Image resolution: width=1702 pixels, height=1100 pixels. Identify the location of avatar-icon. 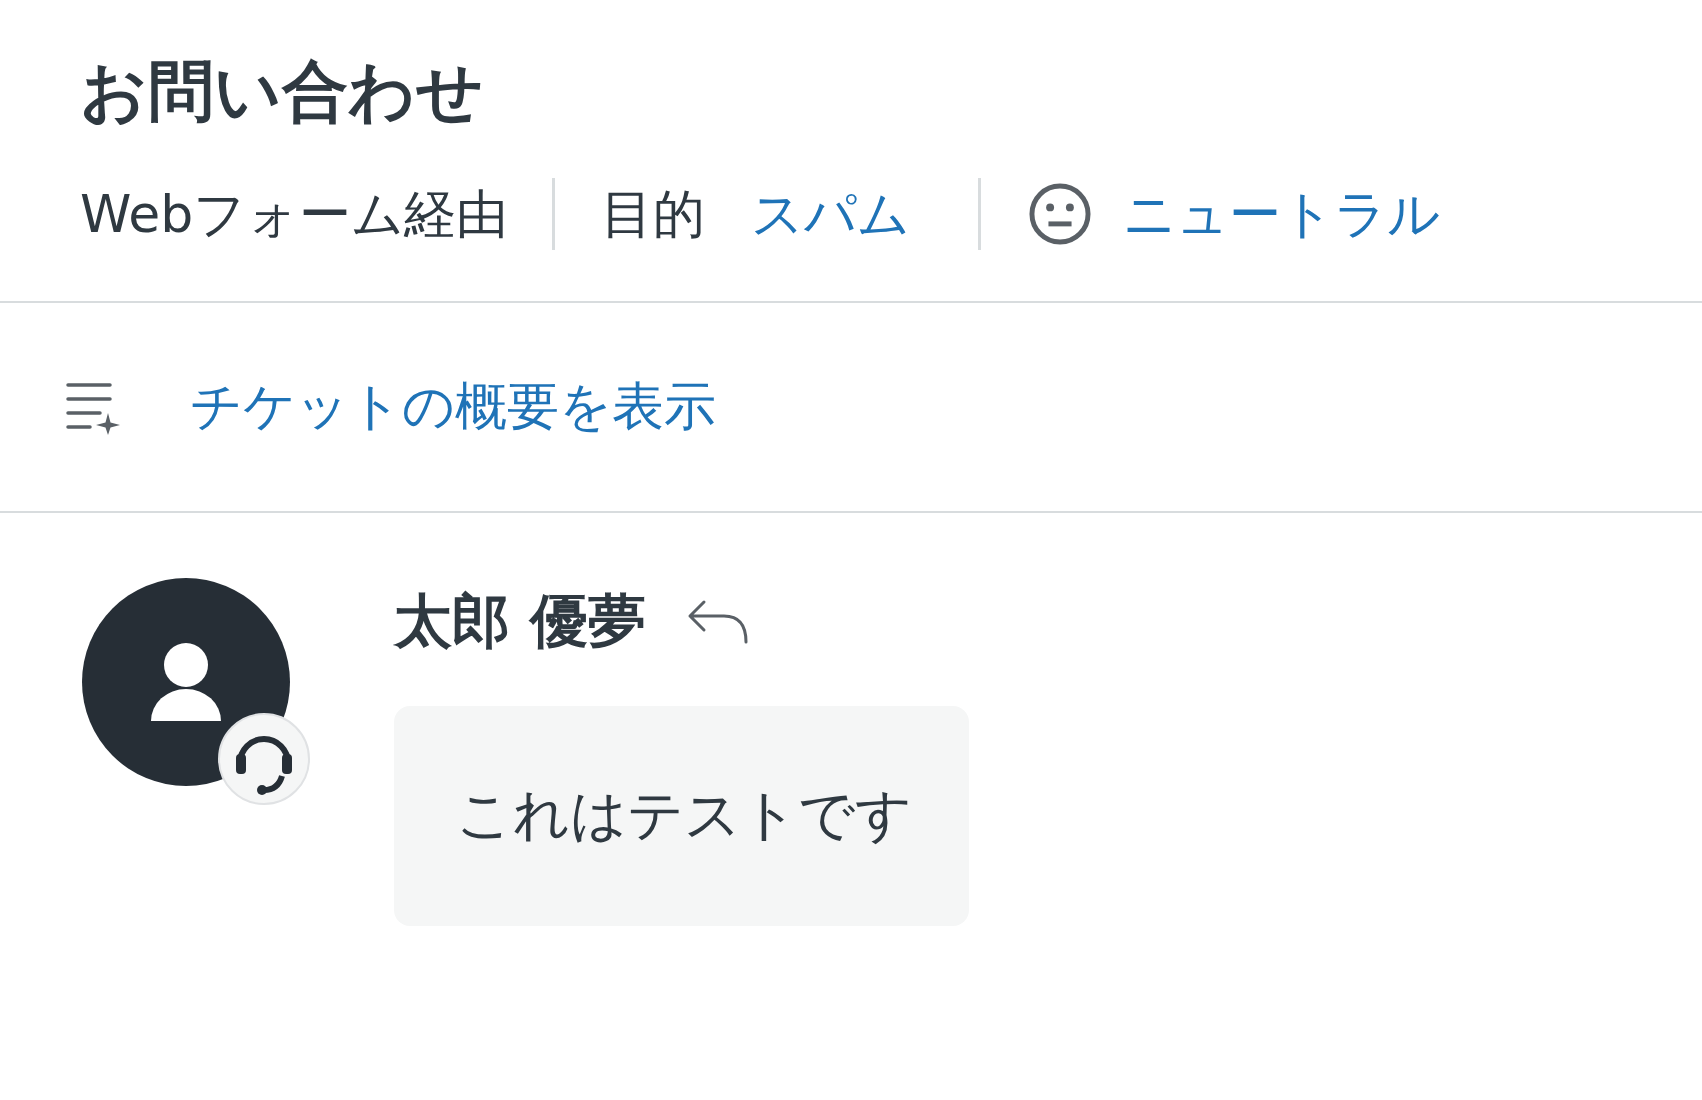
(197, 693).